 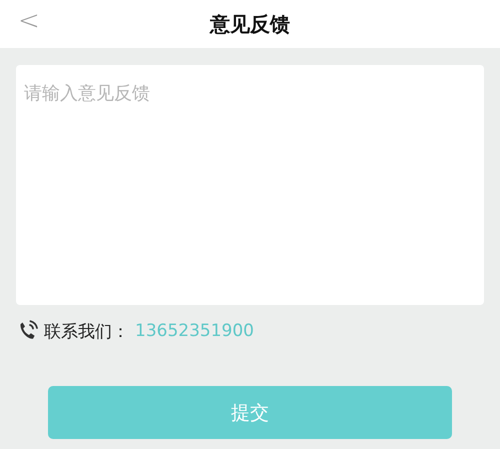 What do you see at coordinates (29, 21) in the screenshot?
I see `back-button: <` at bounding box center [29, 21].